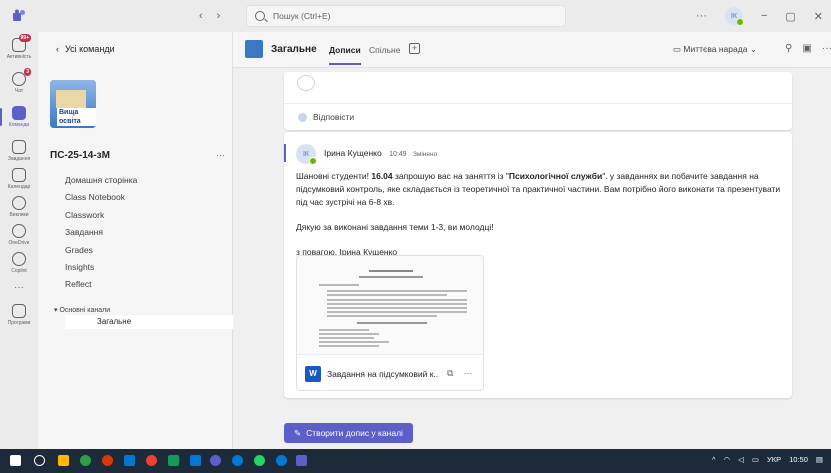 This screenshot has width=831, height=473. I want to click on team-nav-classwork: Classwork, so click(101, 218).